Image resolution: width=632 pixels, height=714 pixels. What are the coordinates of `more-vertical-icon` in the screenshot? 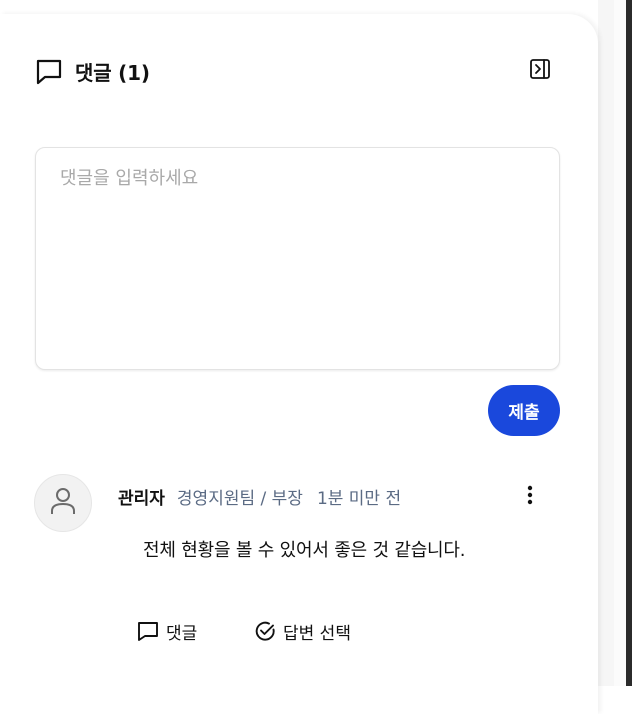 It's located at (530, 497).